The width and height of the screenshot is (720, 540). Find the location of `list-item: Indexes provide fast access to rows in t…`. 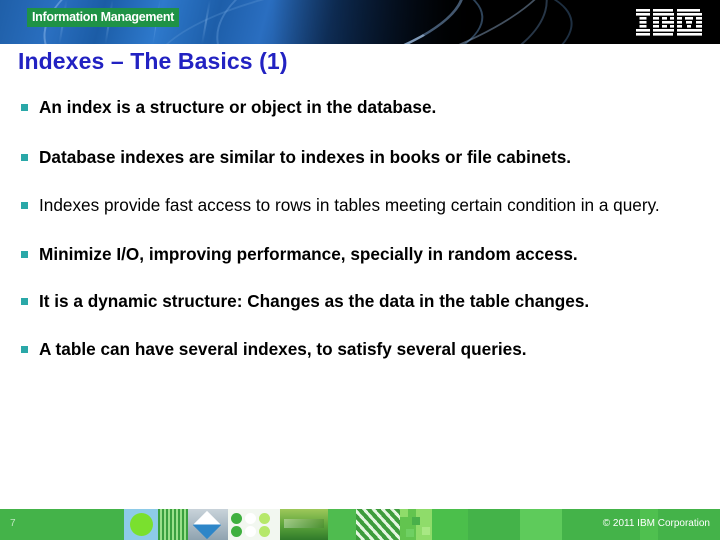

list-item: Indexes provide fast access to rows in t… is located at coordinates (363, 205).